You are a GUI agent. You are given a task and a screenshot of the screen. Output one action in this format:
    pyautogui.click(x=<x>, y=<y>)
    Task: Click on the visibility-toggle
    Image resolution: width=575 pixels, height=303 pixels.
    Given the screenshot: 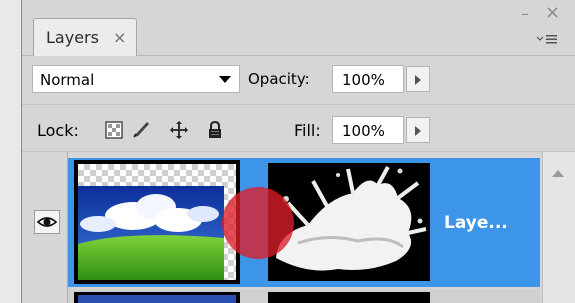 What is the action you would take?
    pyautogui.click(x=47, y=222)
    